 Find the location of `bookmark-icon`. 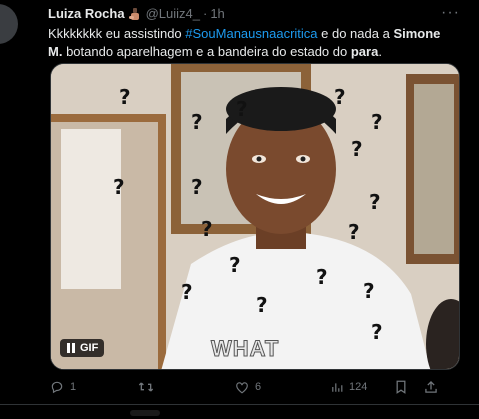

bookmark-icon is located at coordinates (401, 387).